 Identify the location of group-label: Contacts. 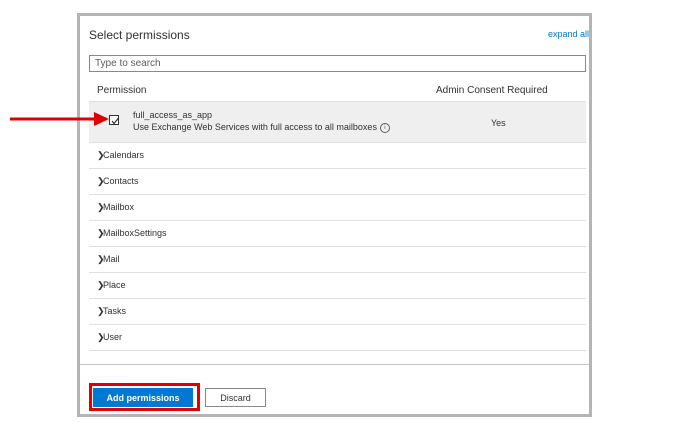
(121, 181).